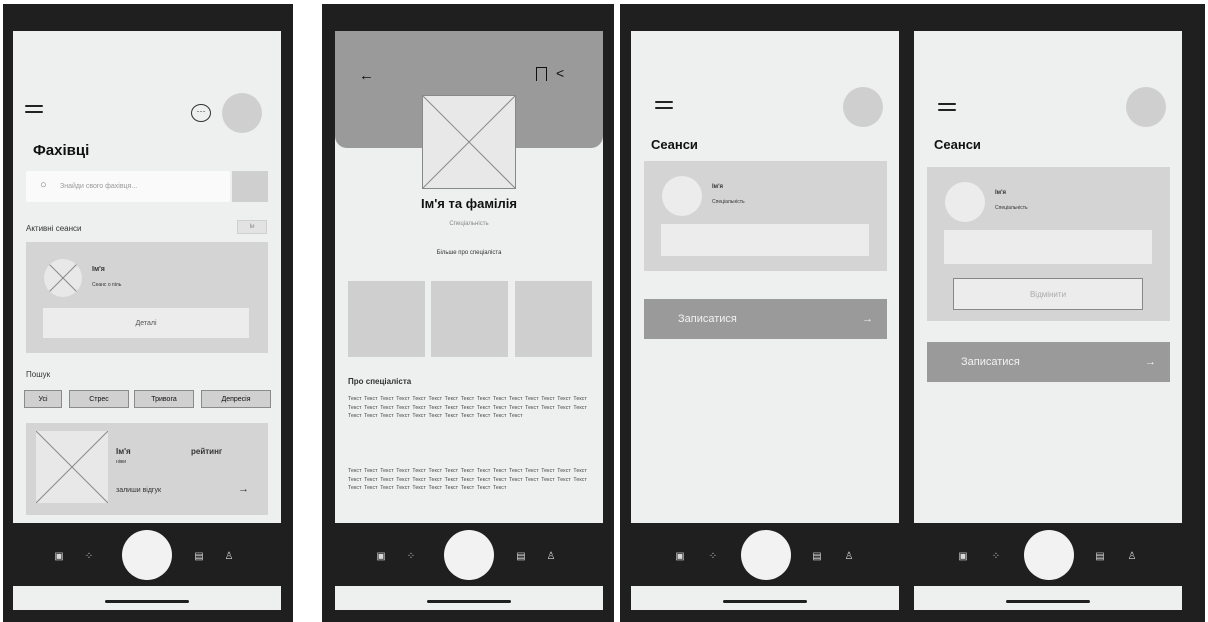 This screenshot has width=1208, height=622. Describe the element at coordinates (123, 451) in the screenshot. I see `specialist-name: Ім'я` at that location.